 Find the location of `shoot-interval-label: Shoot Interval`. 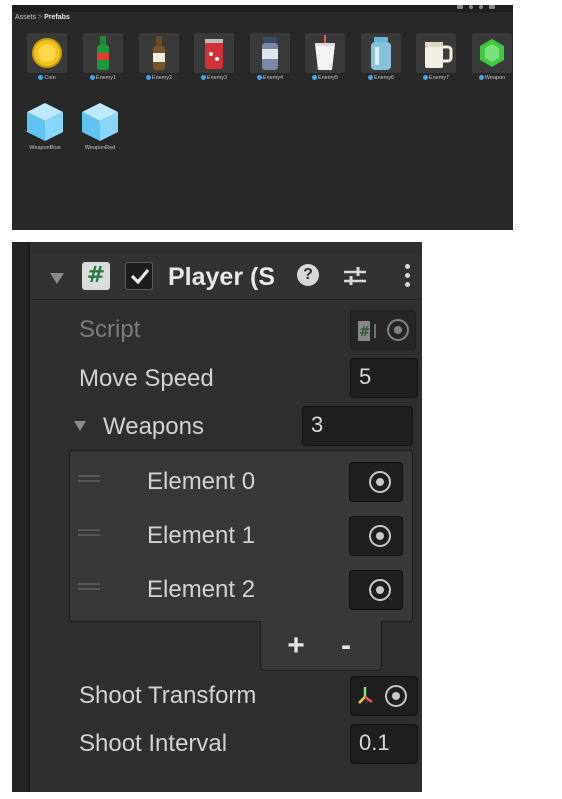

shoot-interval-label: Shoot Interval is located at coordinates (153, 743).